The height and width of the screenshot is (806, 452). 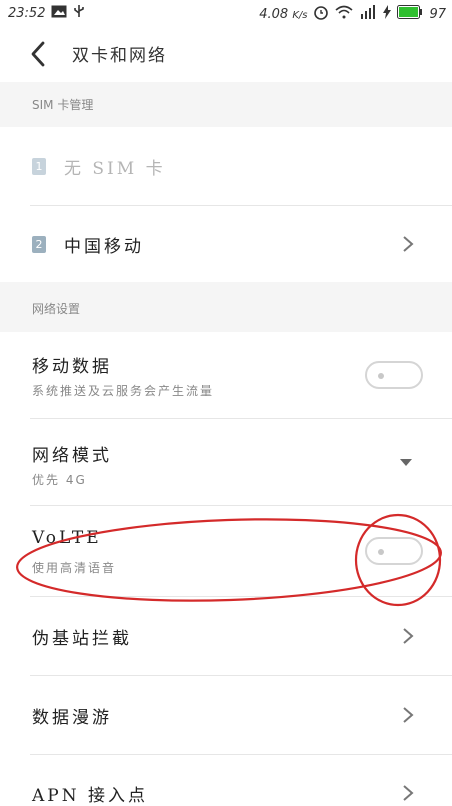 I want to click on apn-label: APN 接入点, so click(x=90, y=796).